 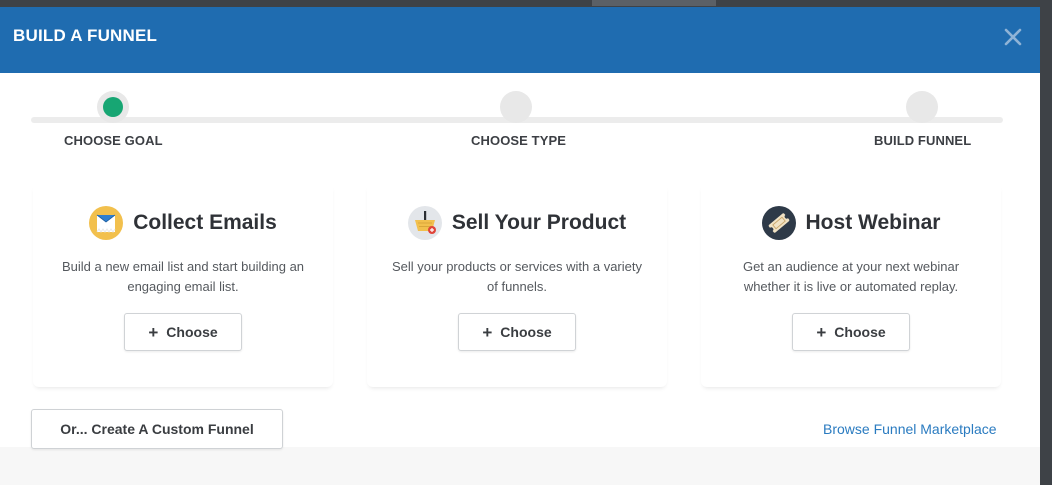 I want to click on step-indicator-choose-goal, so click(x=113, y=107).